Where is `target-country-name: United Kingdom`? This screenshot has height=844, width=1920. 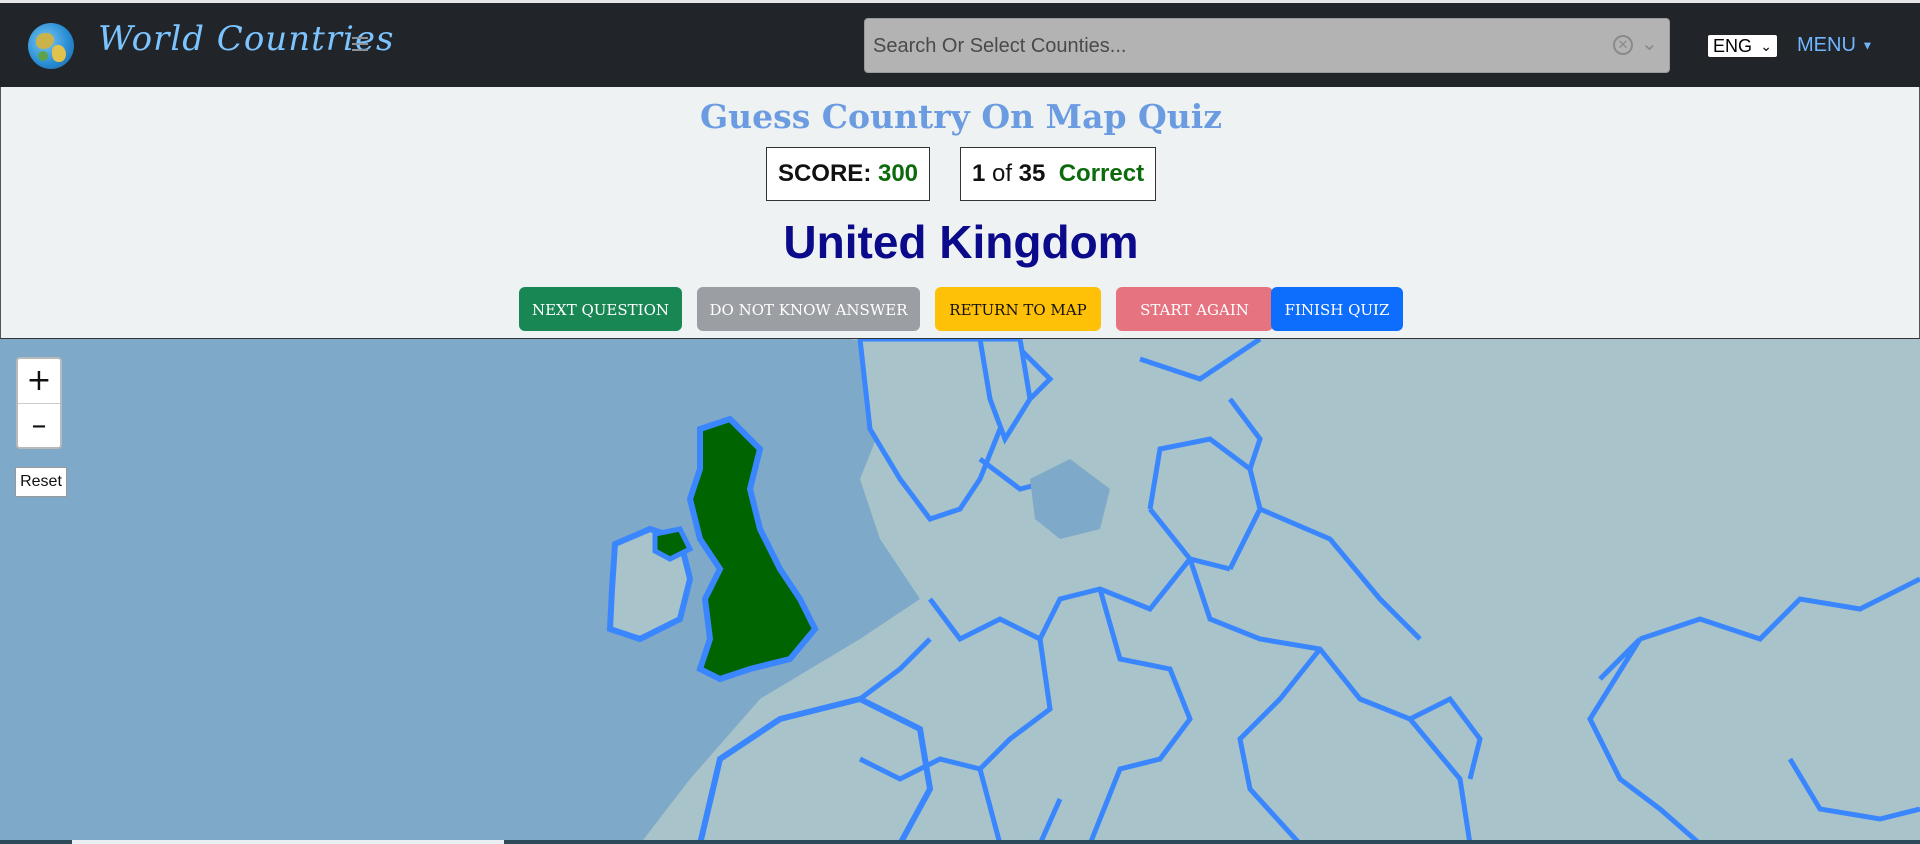
target-country-name: United Kingdom is located at coordinates (961, 242).